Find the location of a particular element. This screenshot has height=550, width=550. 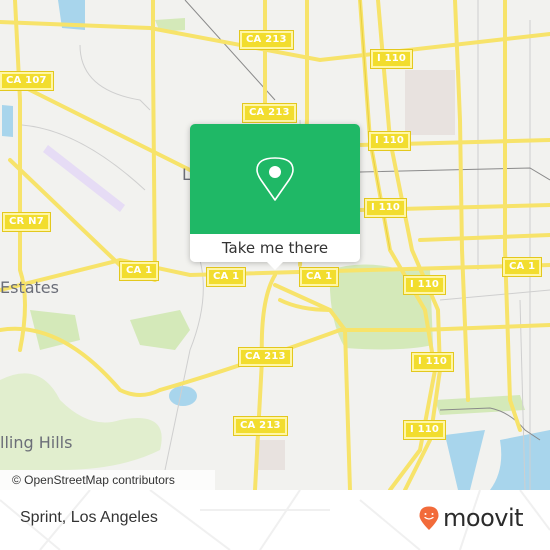

popup-header is located at coordinates (275, 179).